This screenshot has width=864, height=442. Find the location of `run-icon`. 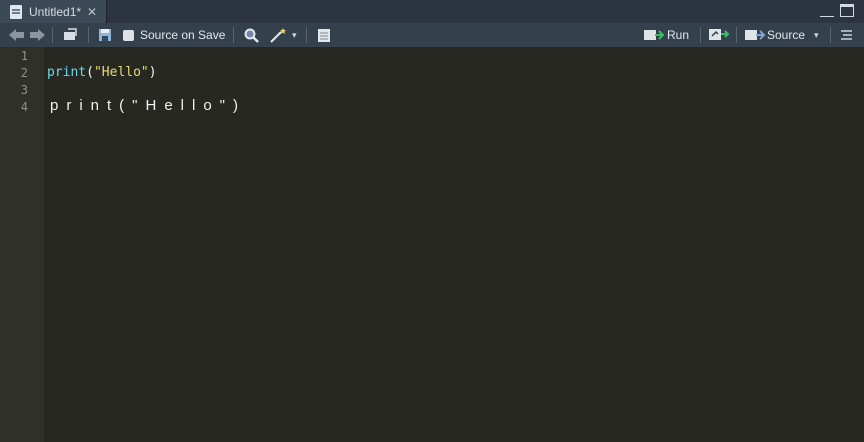

run-icon is located at coordinates (654, 35).